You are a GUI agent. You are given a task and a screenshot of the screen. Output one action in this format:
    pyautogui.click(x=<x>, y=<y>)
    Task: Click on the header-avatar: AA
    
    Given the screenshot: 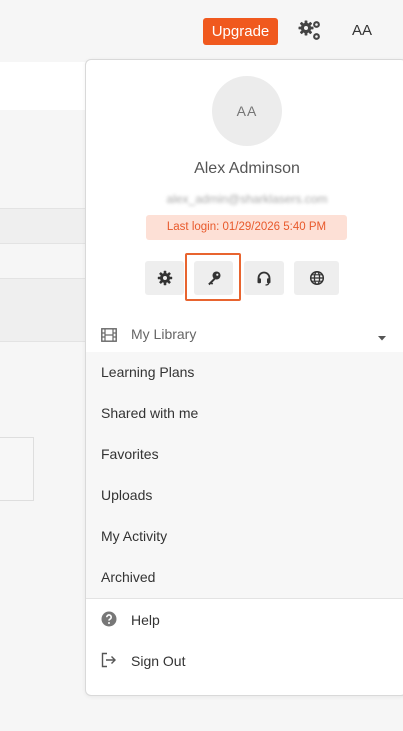 What is the action you would take?
    pyautogui.click(x=362, y=31)
    